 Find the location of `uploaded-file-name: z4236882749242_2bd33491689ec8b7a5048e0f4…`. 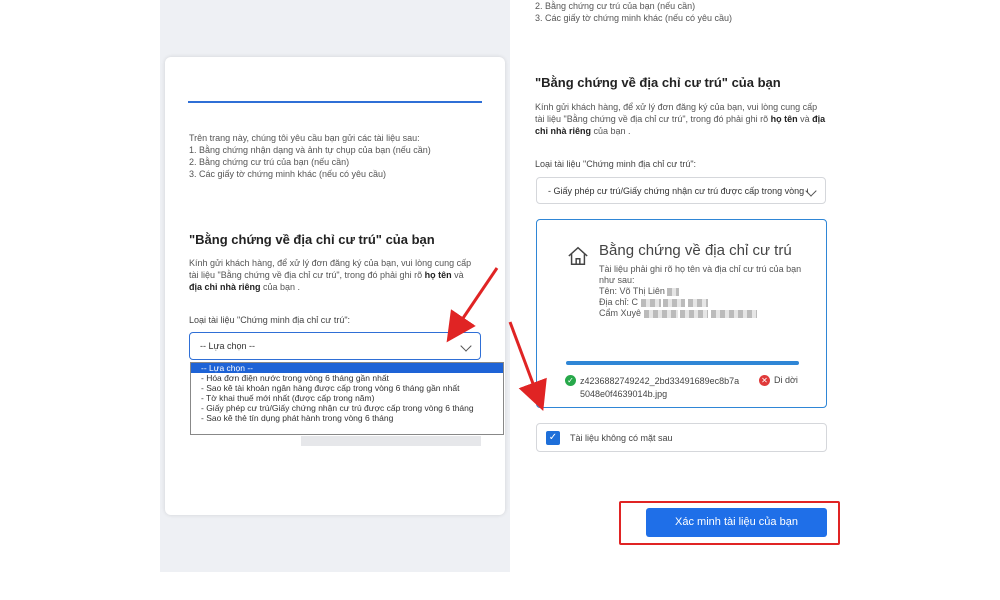

uploaded-file-name: z4236882749242_2bd33491689ec8b7a5048e0f4… is located at coordinates (660, 387).